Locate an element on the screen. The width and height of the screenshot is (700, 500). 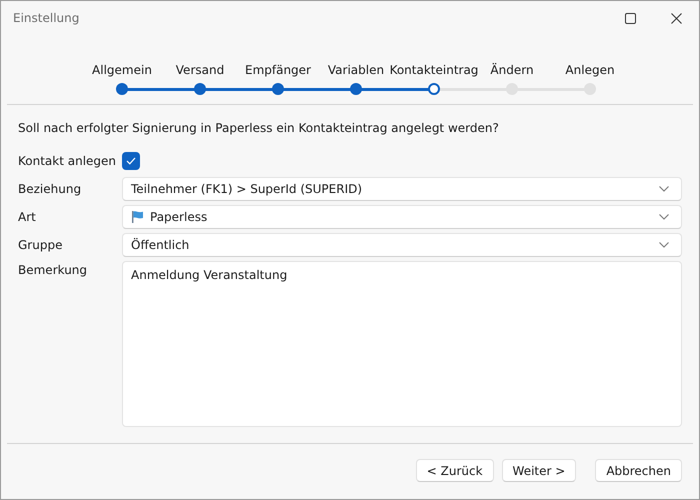
next-button: Weiter > is located at coordinates (539, 470).